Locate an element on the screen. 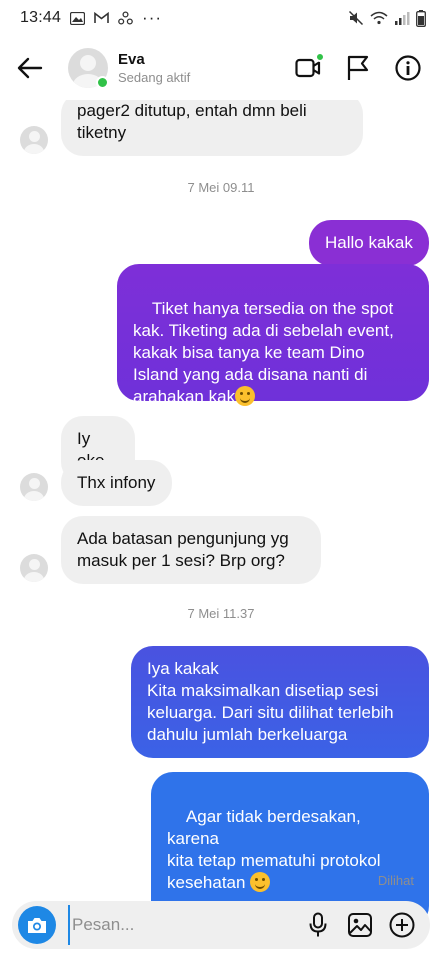 This screenshot has width=442, height=960. status-time: 13:44 is located at coordinates (41, 17).